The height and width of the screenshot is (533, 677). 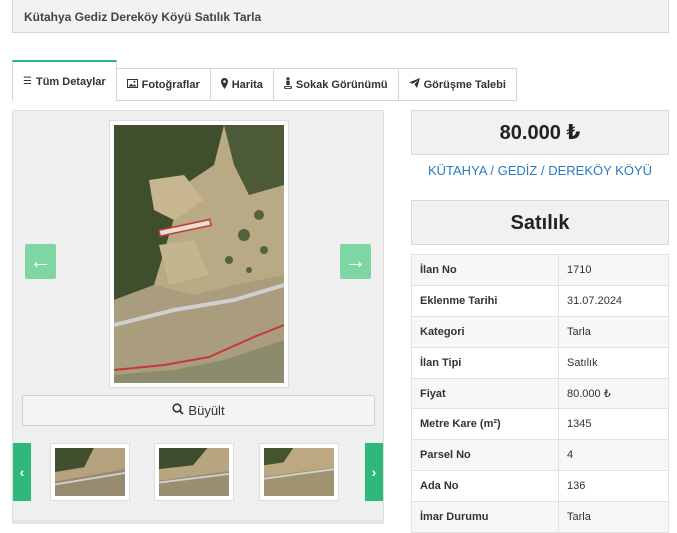 I want to click on detail-value: 80.000 ₺, so click(x=613, y=393).